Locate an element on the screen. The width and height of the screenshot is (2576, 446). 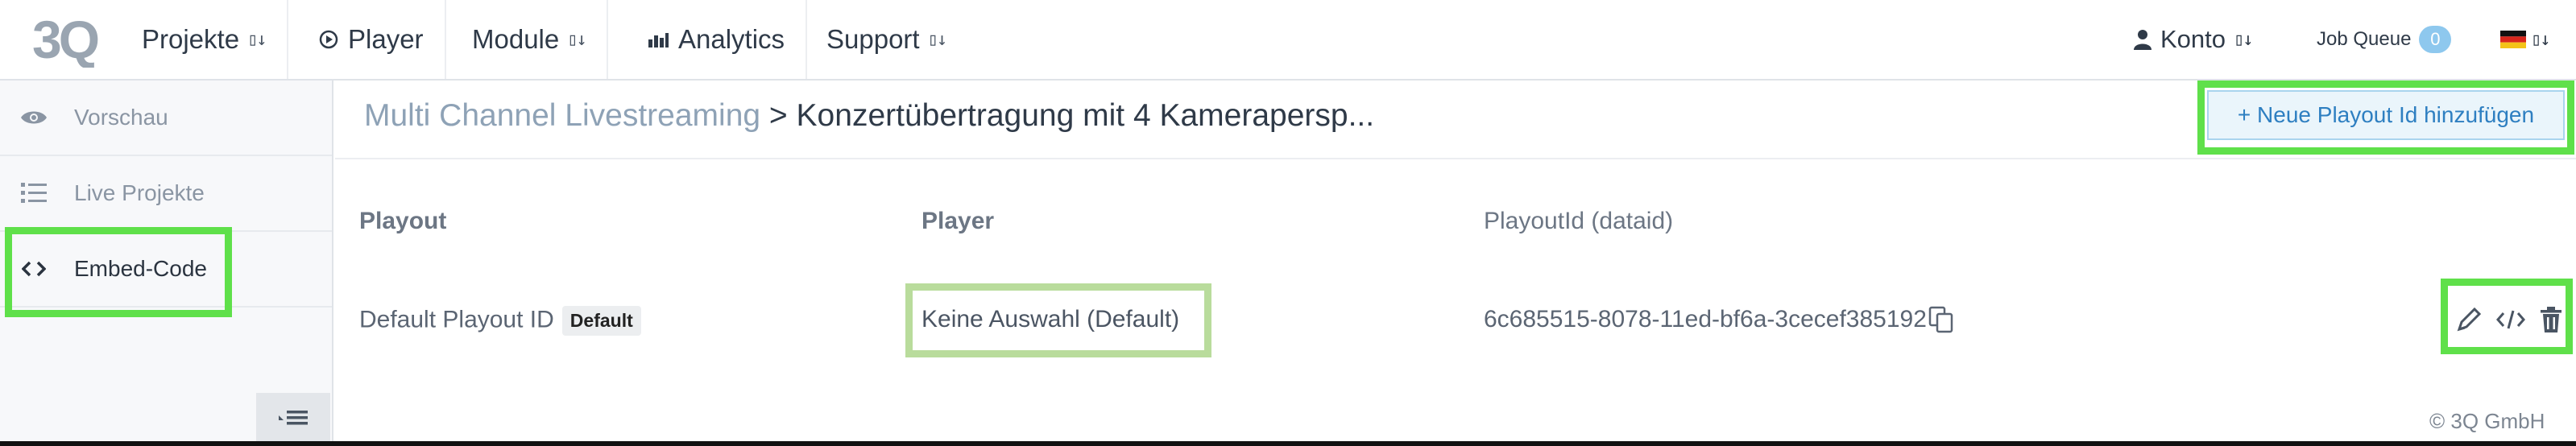
sidebar: Vorschau Live Projekte Embed-Code is located at coordinates (166, 263).